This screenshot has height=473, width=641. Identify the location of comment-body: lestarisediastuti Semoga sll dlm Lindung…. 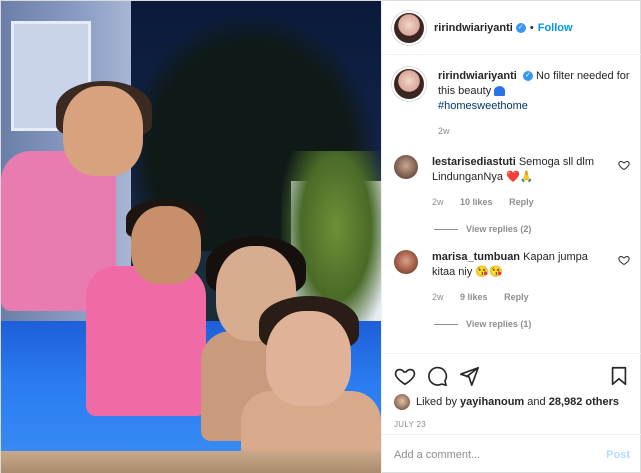
(522, 182).